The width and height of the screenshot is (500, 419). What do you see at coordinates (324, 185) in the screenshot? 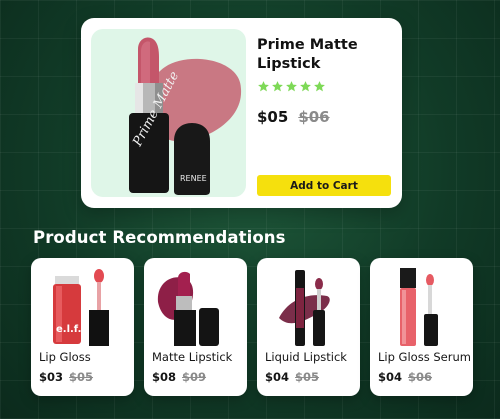
I see `add-to-cart-button: Add to Cart` at bounding box center [324, 185].